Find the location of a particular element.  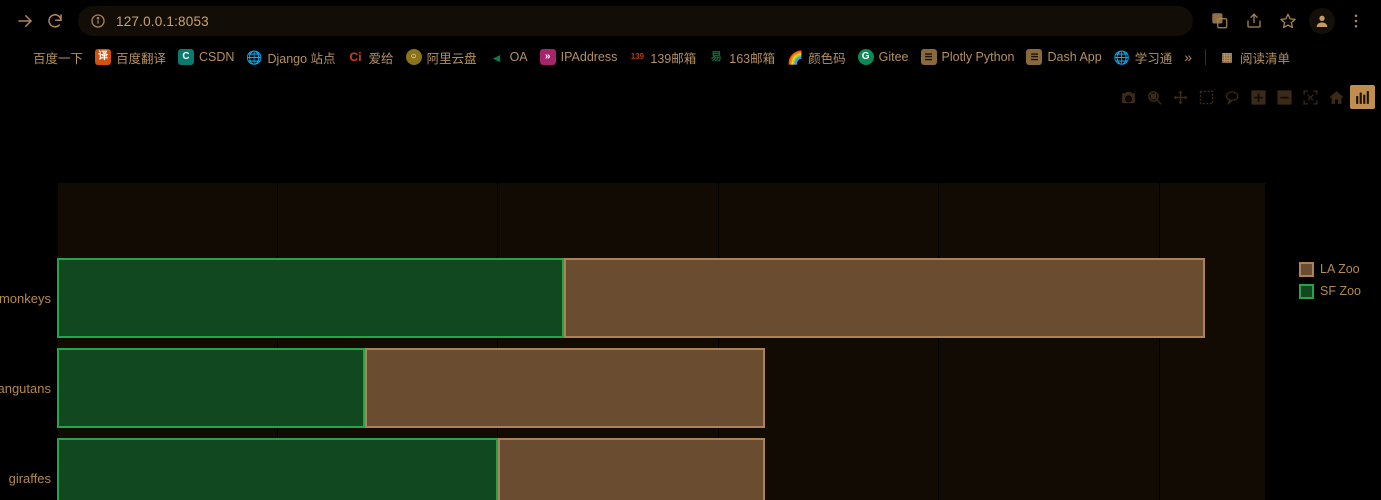

address-bar: 127.0.0.1:8053 is located at coordinates (635, 21).